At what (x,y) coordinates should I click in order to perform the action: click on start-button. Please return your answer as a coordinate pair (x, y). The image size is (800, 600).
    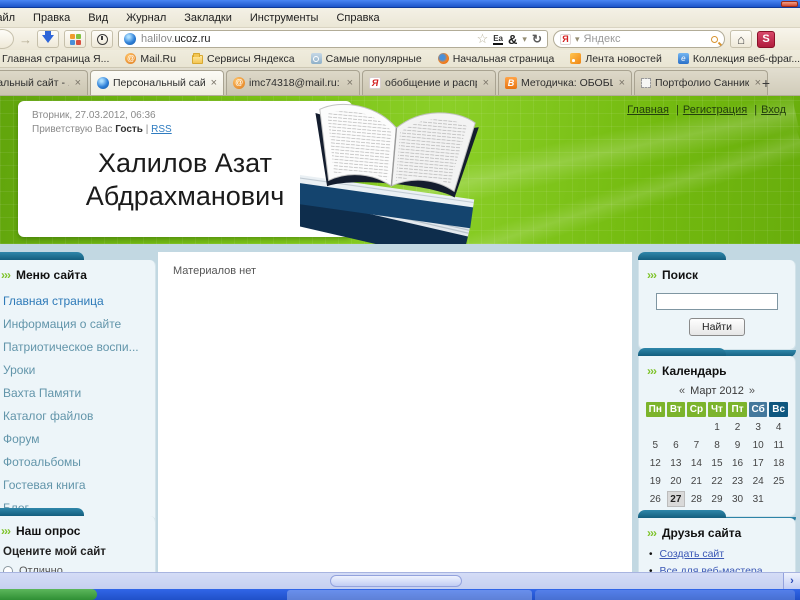
    Looking at the image, I should click on (48, 594).